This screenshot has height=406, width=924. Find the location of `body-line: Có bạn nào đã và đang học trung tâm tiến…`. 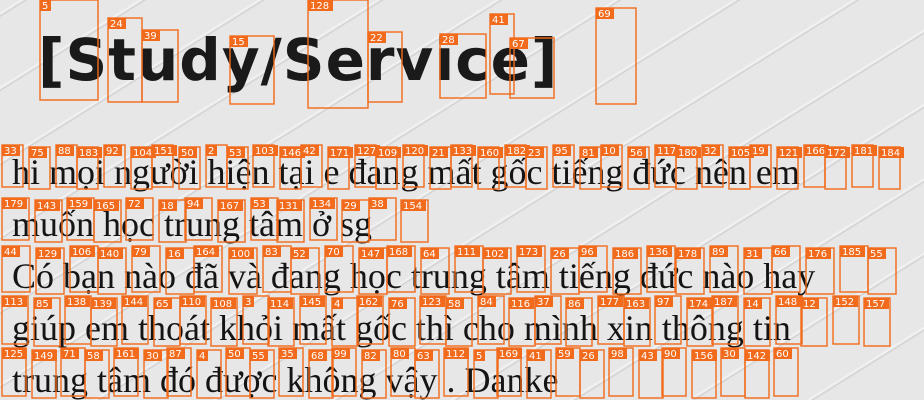

body-line: Có bạn nào đã và đang học trung tâm tiến… is located at coordinates (414, 276).